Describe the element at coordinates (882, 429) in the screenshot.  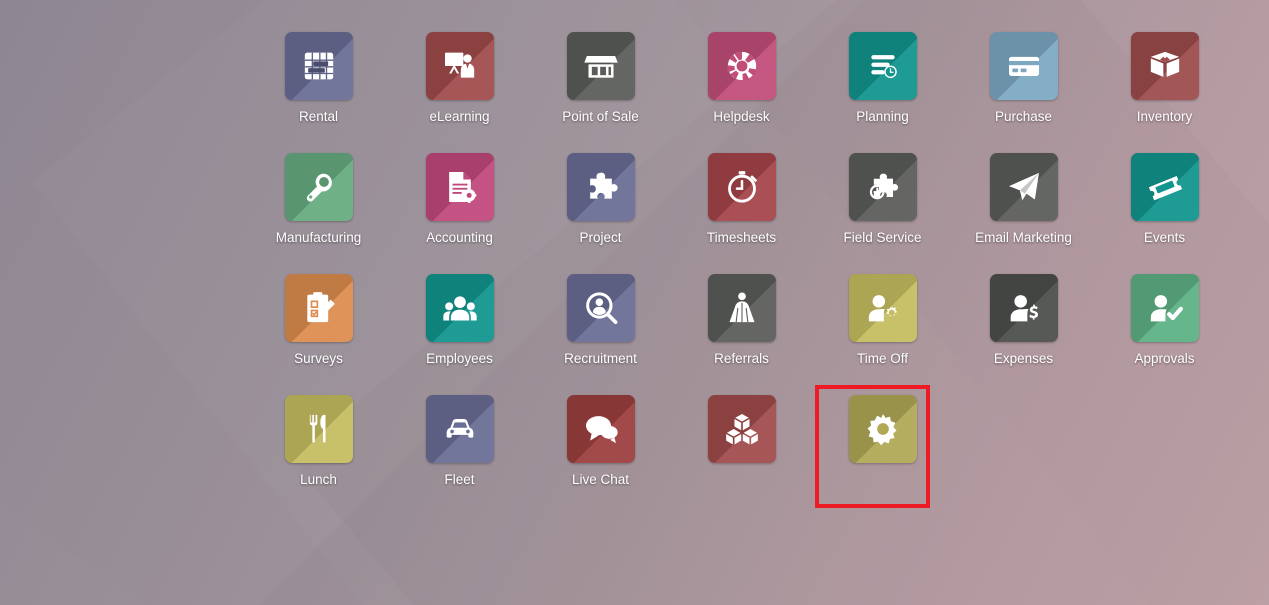
I see `settings-gear-icon` at that location.